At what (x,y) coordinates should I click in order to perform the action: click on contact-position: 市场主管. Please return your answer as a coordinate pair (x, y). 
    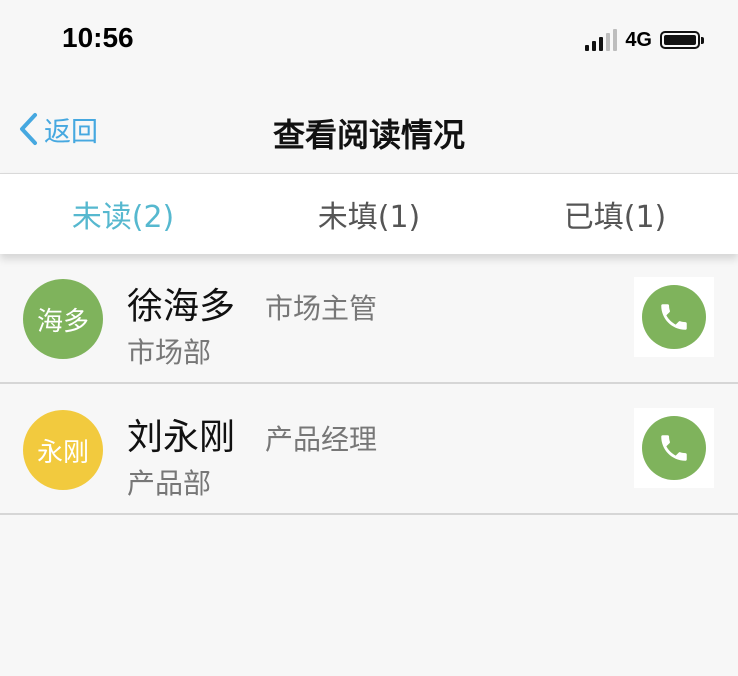
    Looking at the image, I should click on (321, 308).